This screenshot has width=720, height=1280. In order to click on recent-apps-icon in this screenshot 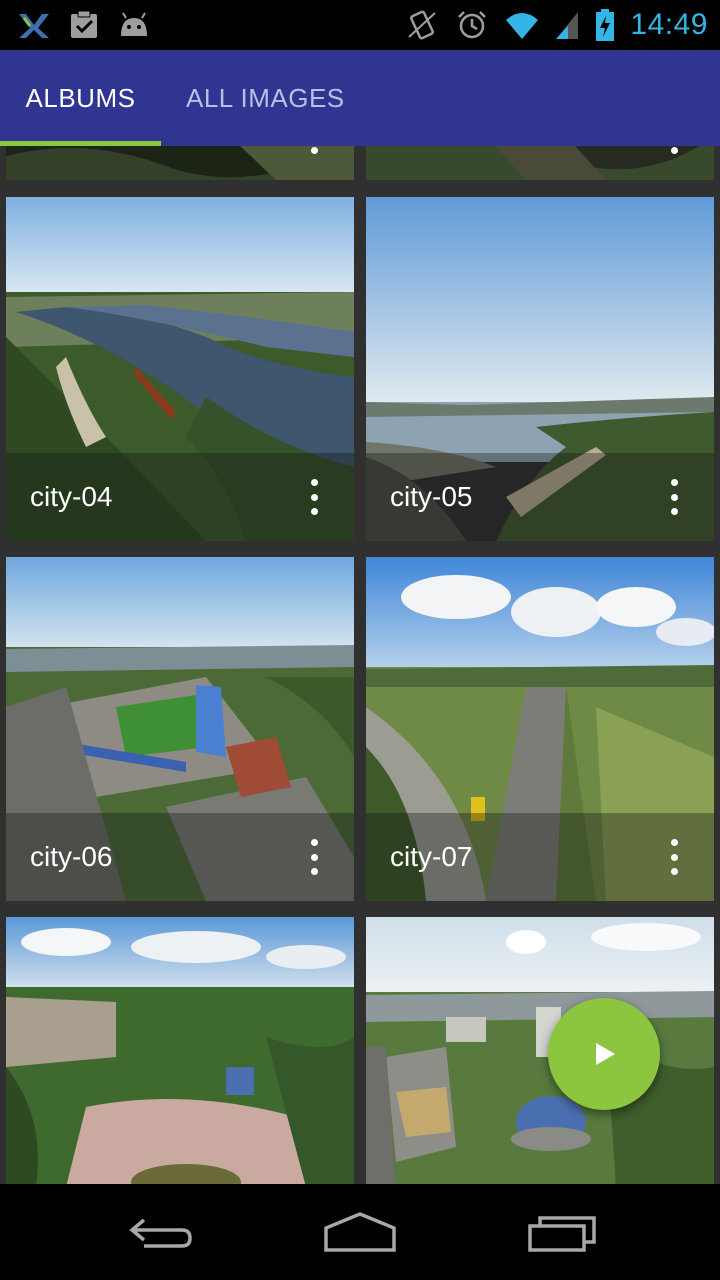, I will do `click(562, 1234)`.